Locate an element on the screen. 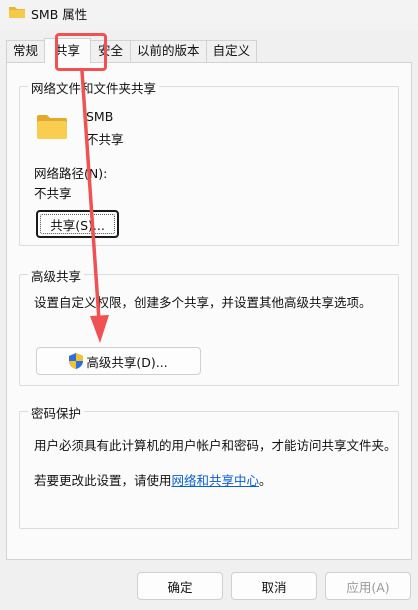 The image size is (418, 610). dialog-footer: 确定 取消 应用(A) is located at coordinates (209, 586).